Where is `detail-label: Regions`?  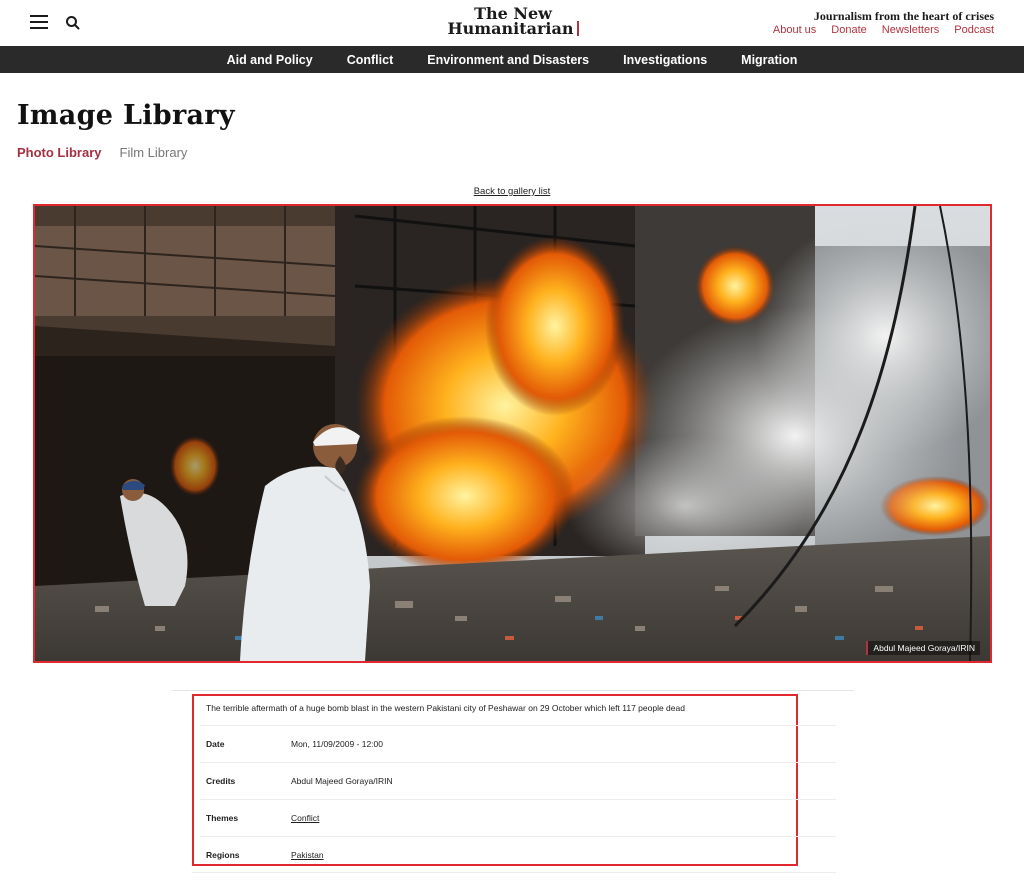 detail-label: Regions is located at coordinates (223, 855).